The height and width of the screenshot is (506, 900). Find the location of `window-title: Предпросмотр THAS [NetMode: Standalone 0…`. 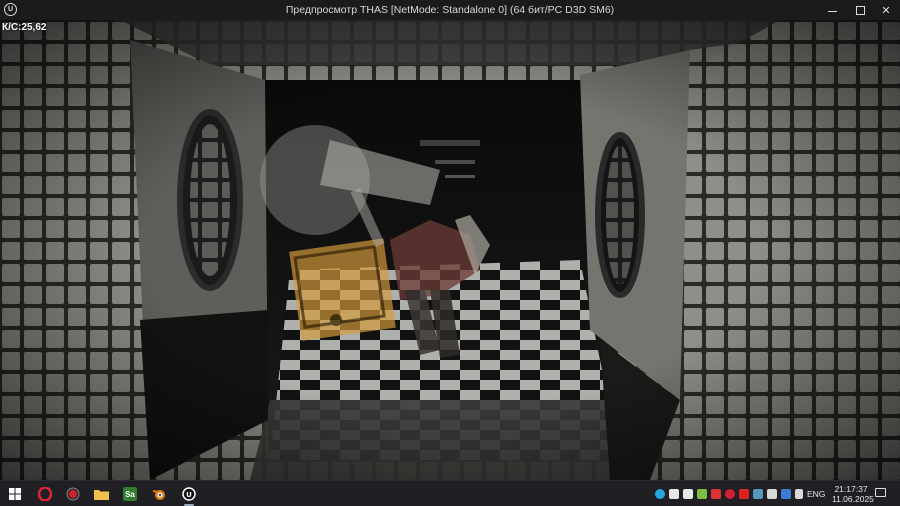

window-title: Предпросмотр THAS [NetMode: Standalone 0… is located at coordinates (450, 10).